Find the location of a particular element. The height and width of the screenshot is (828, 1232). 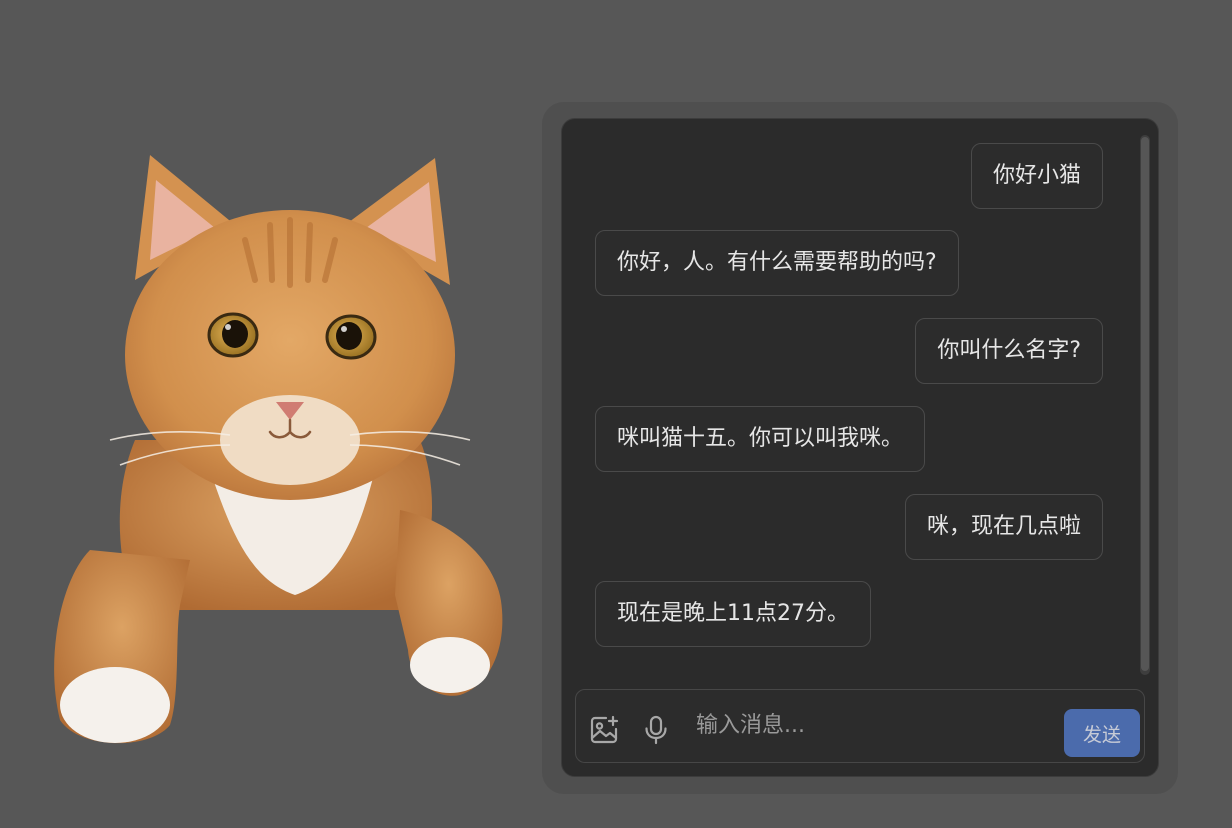

scrollbar-thumb is located at coordinates (1145, 404).